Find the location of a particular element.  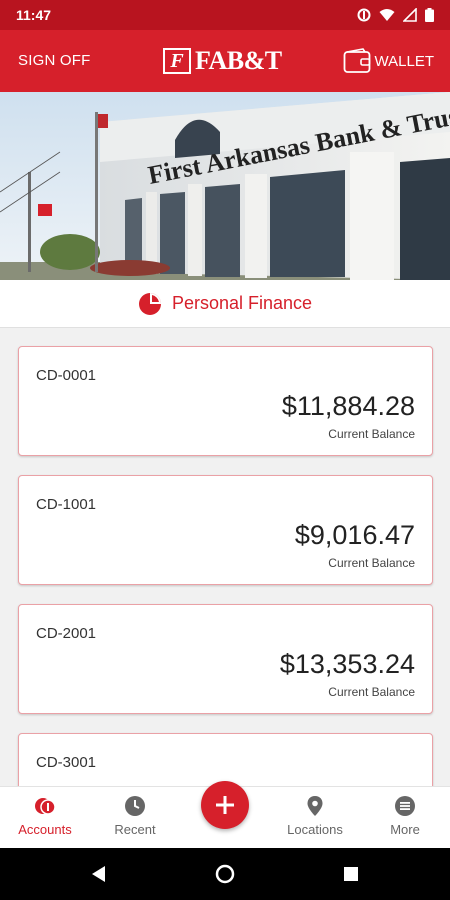

logo-text: FAB&T is located at coordinates (238, 60).